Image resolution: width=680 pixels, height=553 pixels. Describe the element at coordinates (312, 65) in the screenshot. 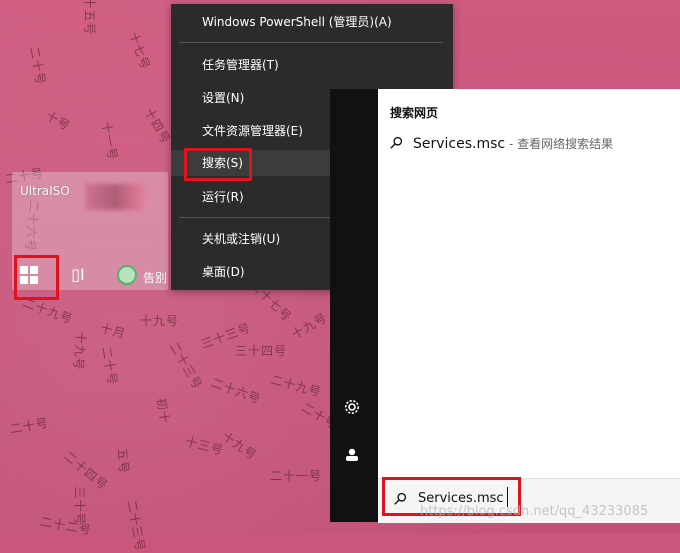

I see `menu-item-task-manager: 任务管理器(T)` at that location.